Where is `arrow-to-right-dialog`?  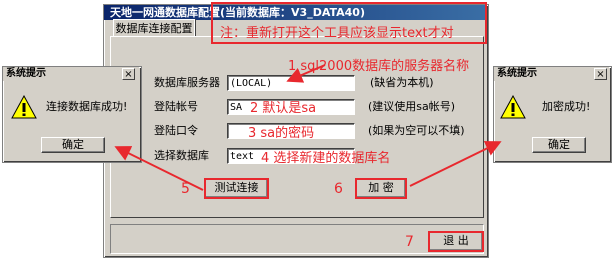 arrow-to-right-dialog is located at coordinates (455, 164).